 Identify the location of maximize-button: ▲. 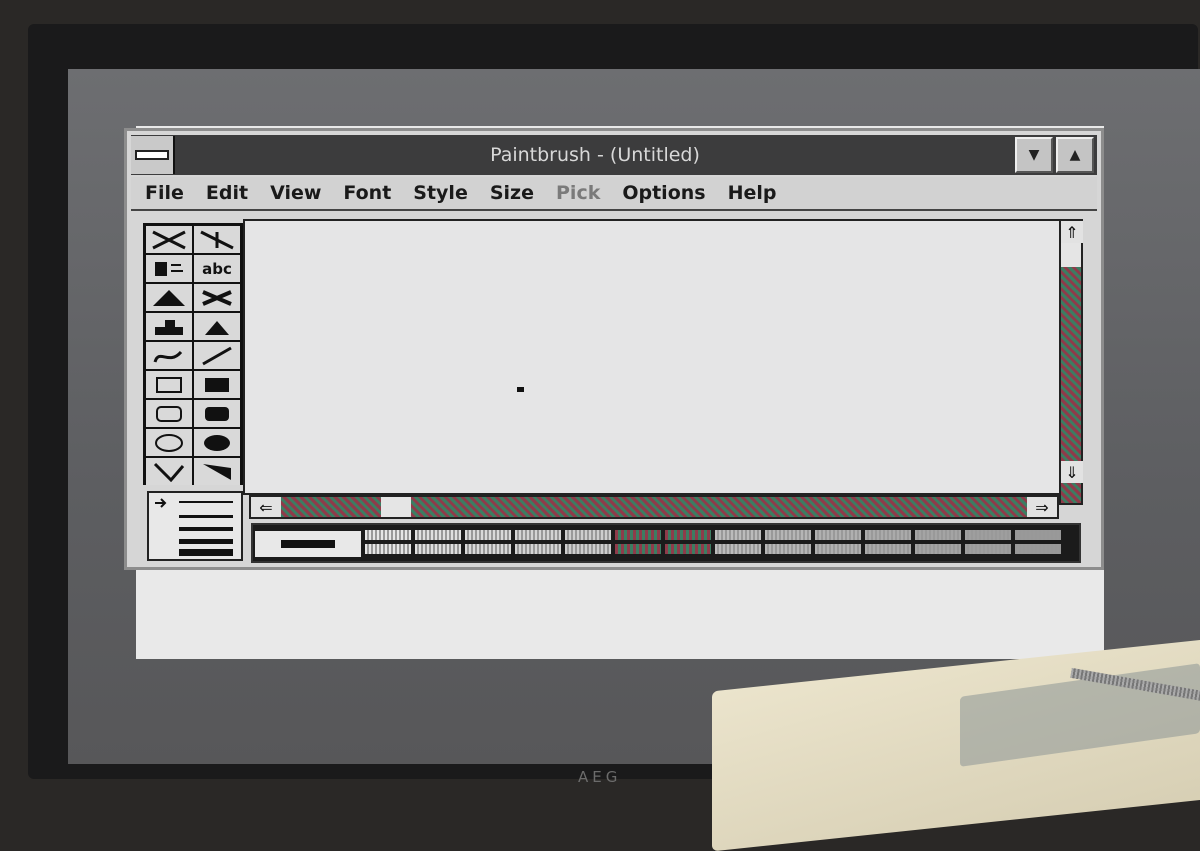
(1075, 155).